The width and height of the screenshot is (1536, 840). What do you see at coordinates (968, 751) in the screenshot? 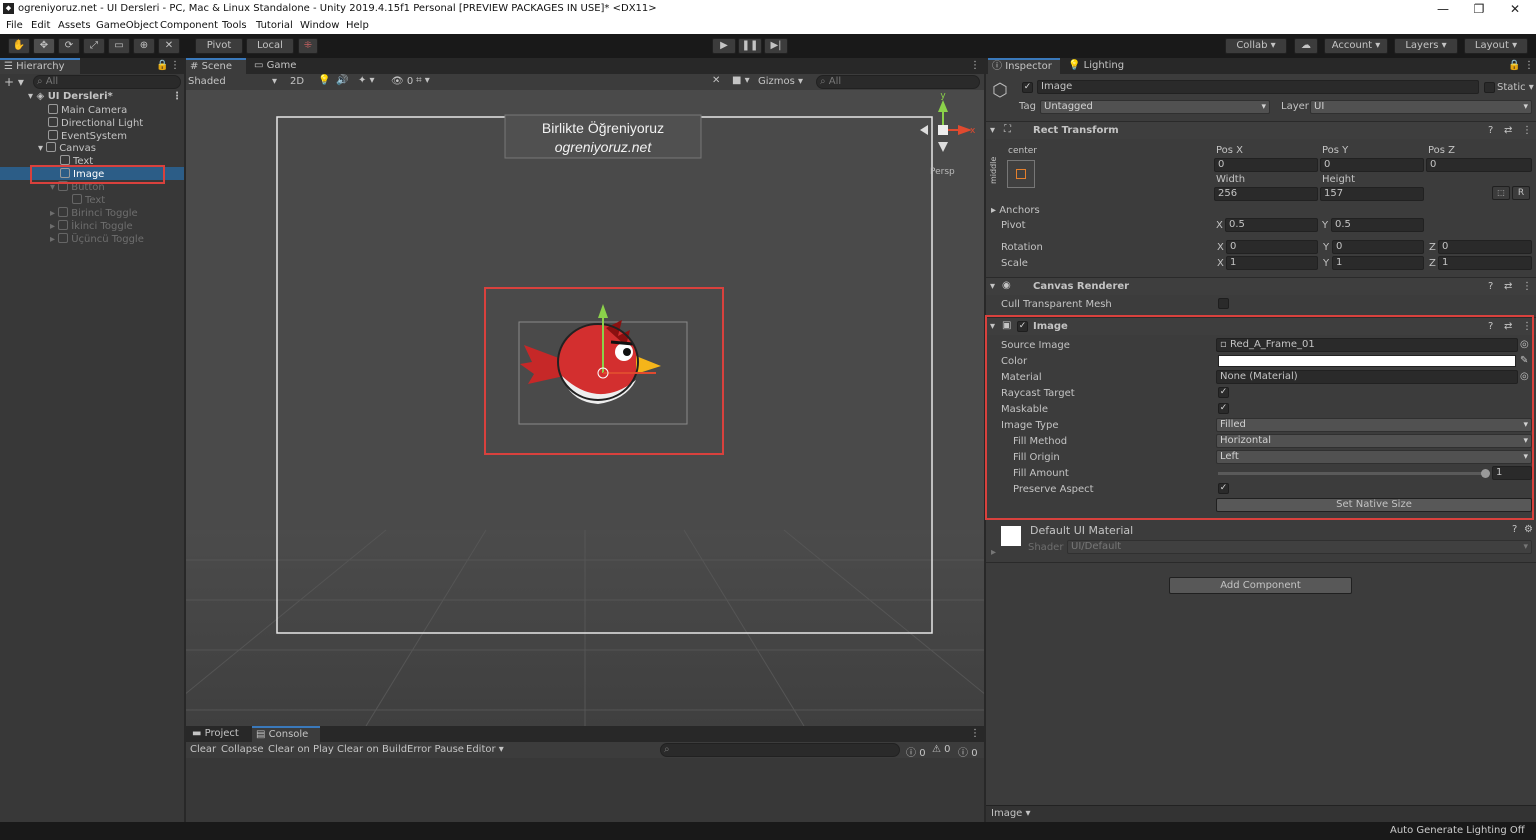
I see `error-count-toggle: ⓘ 0` at bounding box center [968, 751].